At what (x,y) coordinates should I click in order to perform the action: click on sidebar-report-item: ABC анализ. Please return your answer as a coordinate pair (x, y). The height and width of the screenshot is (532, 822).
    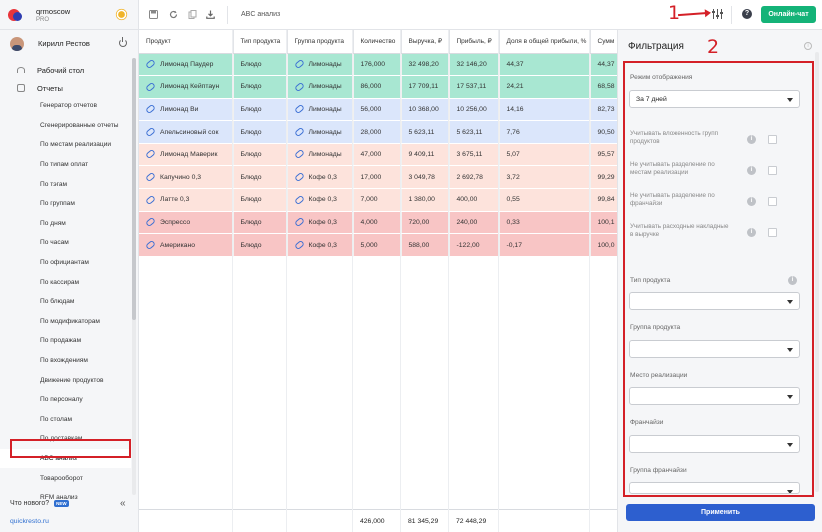
    Looking at the image, I should click on (65, 458).